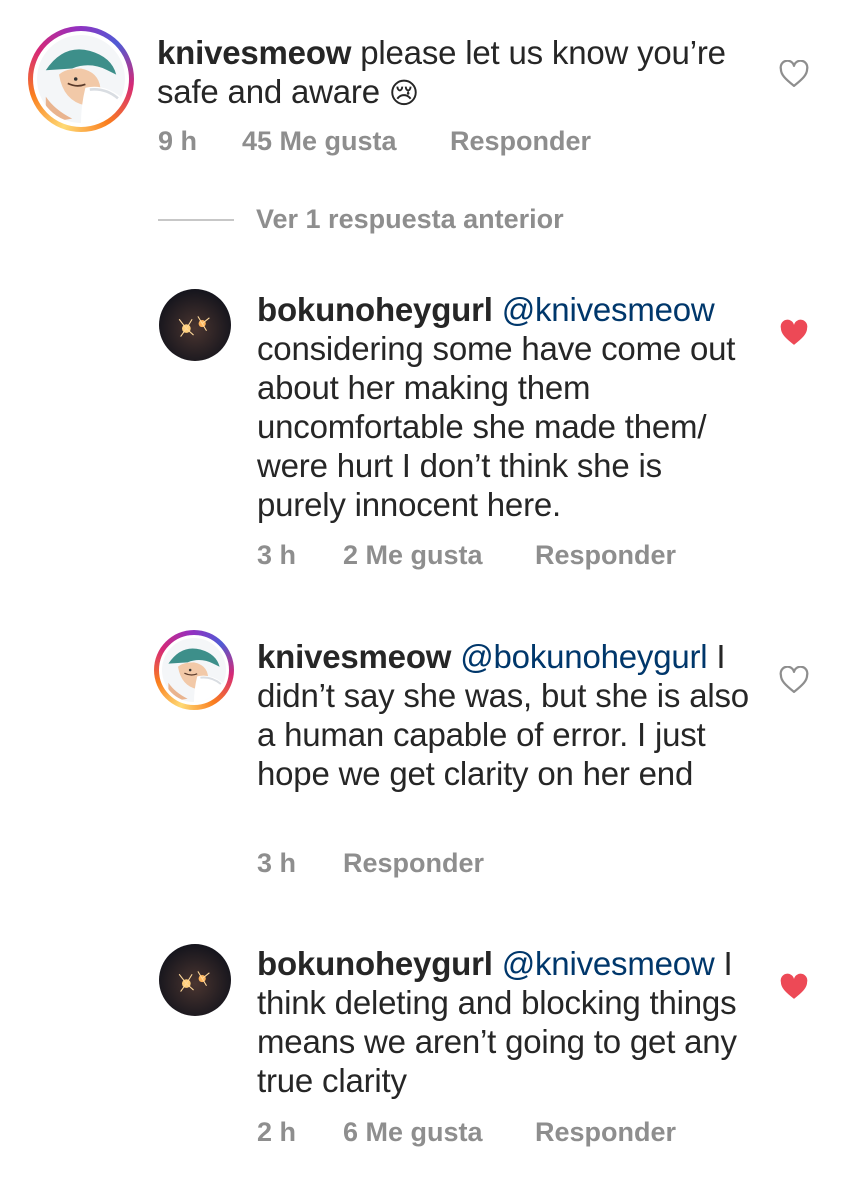  What do you see at coordinates (346, 141) in the screenshot?
I see `comment-likes: 45 Me gusta` at bounding box center [346, 141].